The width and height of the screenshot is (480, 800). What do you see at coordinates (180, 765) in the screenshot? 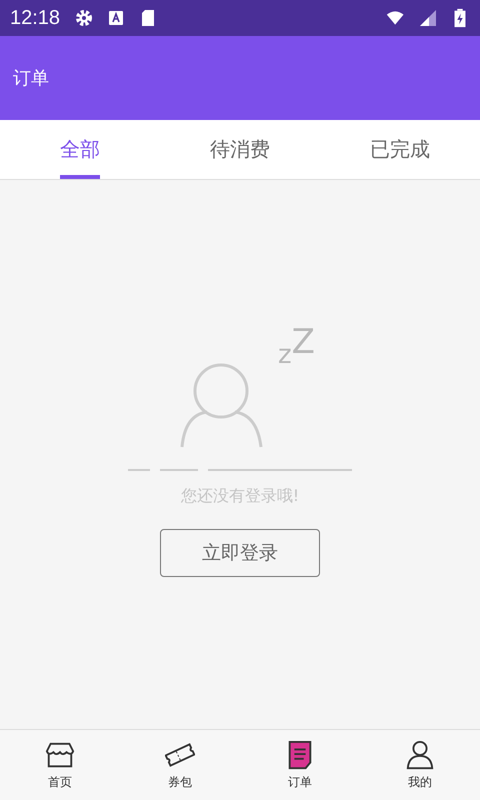
I see `nav-item: 券包` at bounding box center [180, 765].